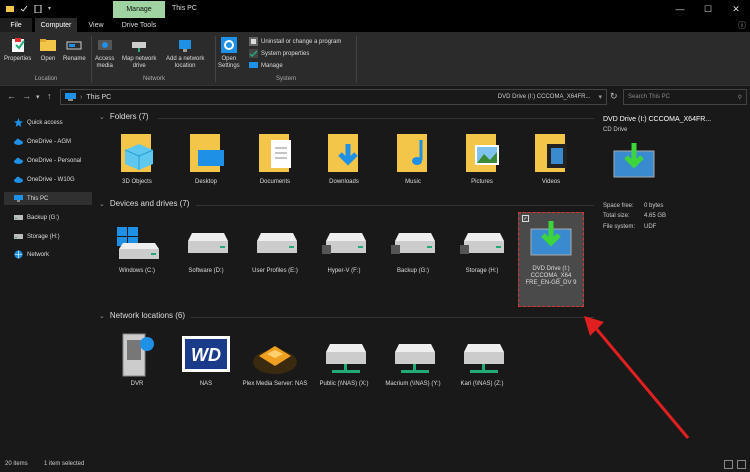 Image resolution: width=750 pixels, height=472 pixels. I want to click on network-icon, so click(18, 254).